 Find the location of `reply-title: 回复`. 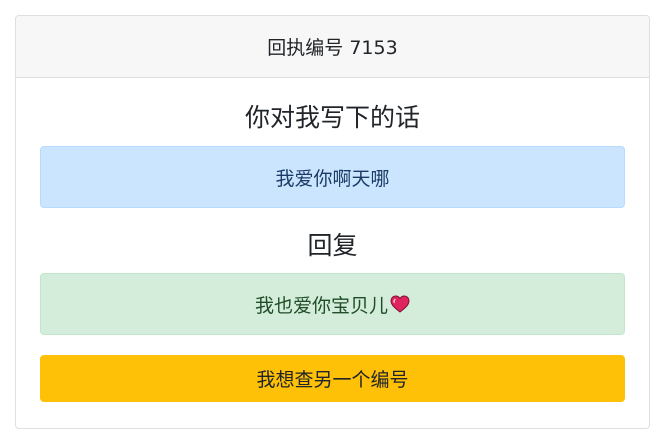

reply-title: 回复 is located at coordinates (332, 245).